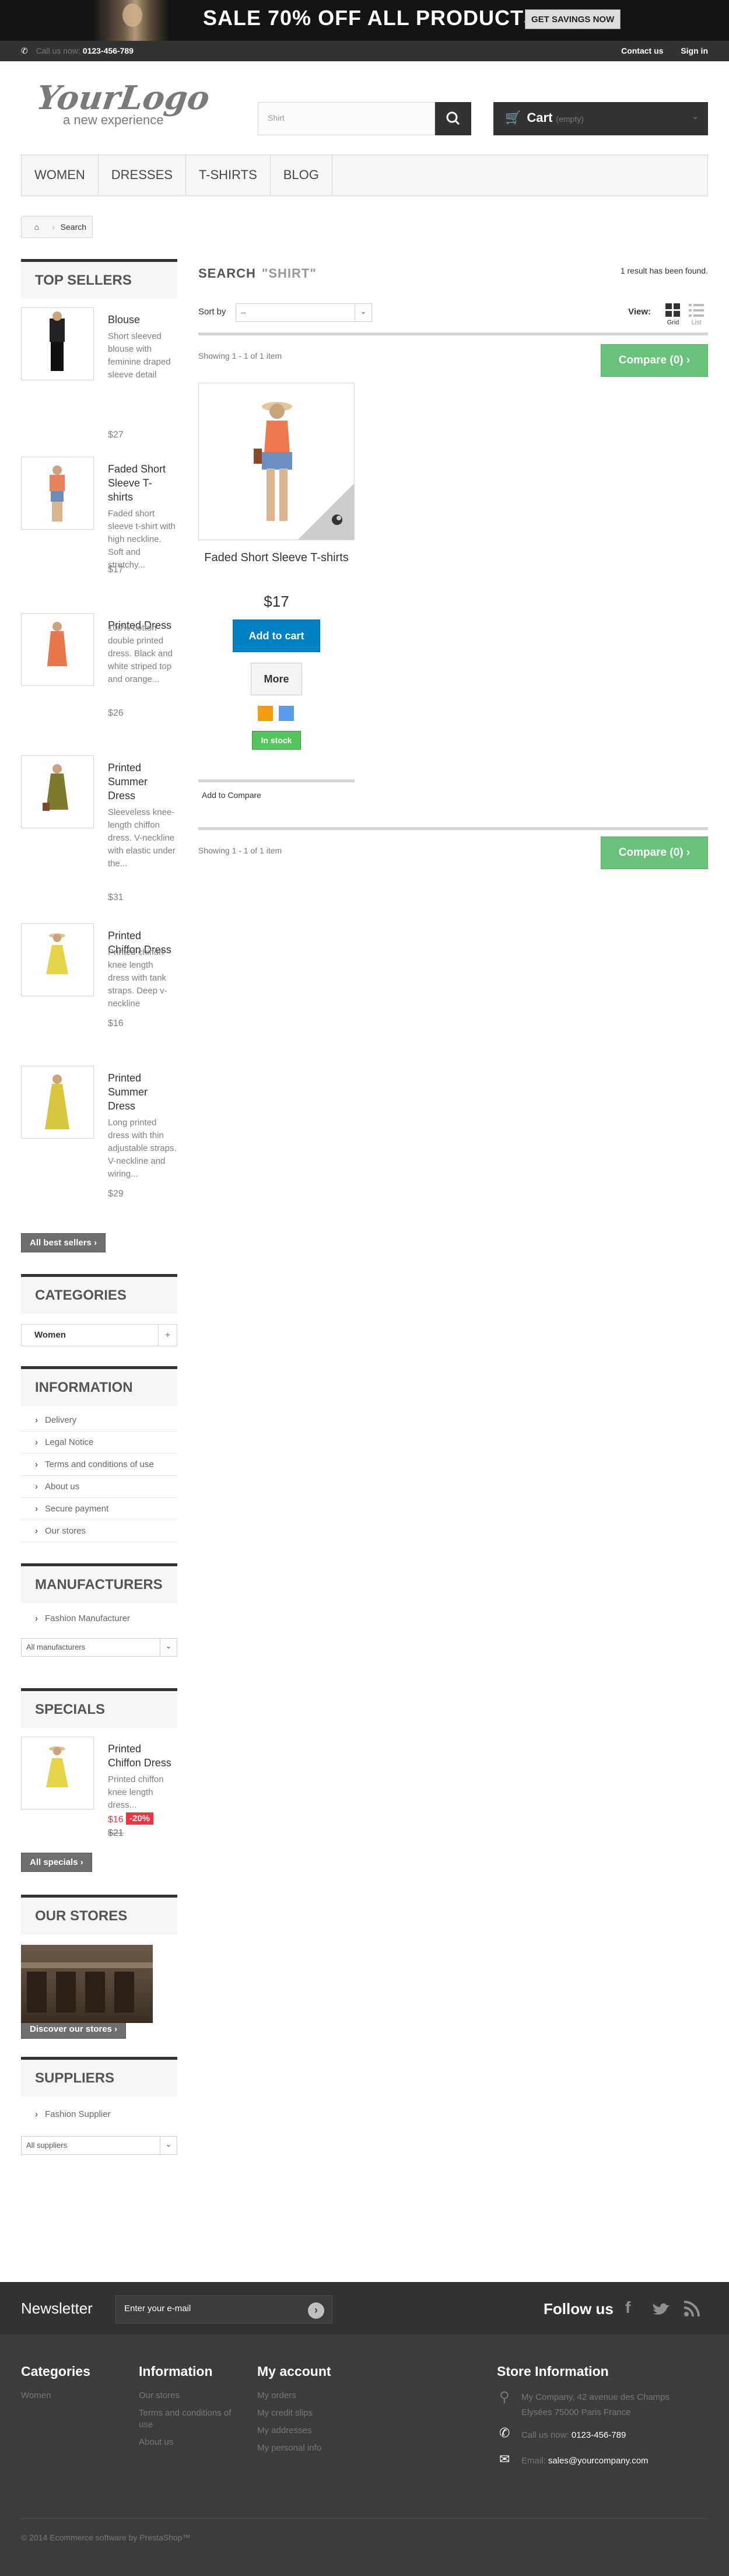 This screenshot has height=2576, width=729. Describe the element at coordinates (116, 1023) in the screenshot. I see `product-price: $16` at that location.